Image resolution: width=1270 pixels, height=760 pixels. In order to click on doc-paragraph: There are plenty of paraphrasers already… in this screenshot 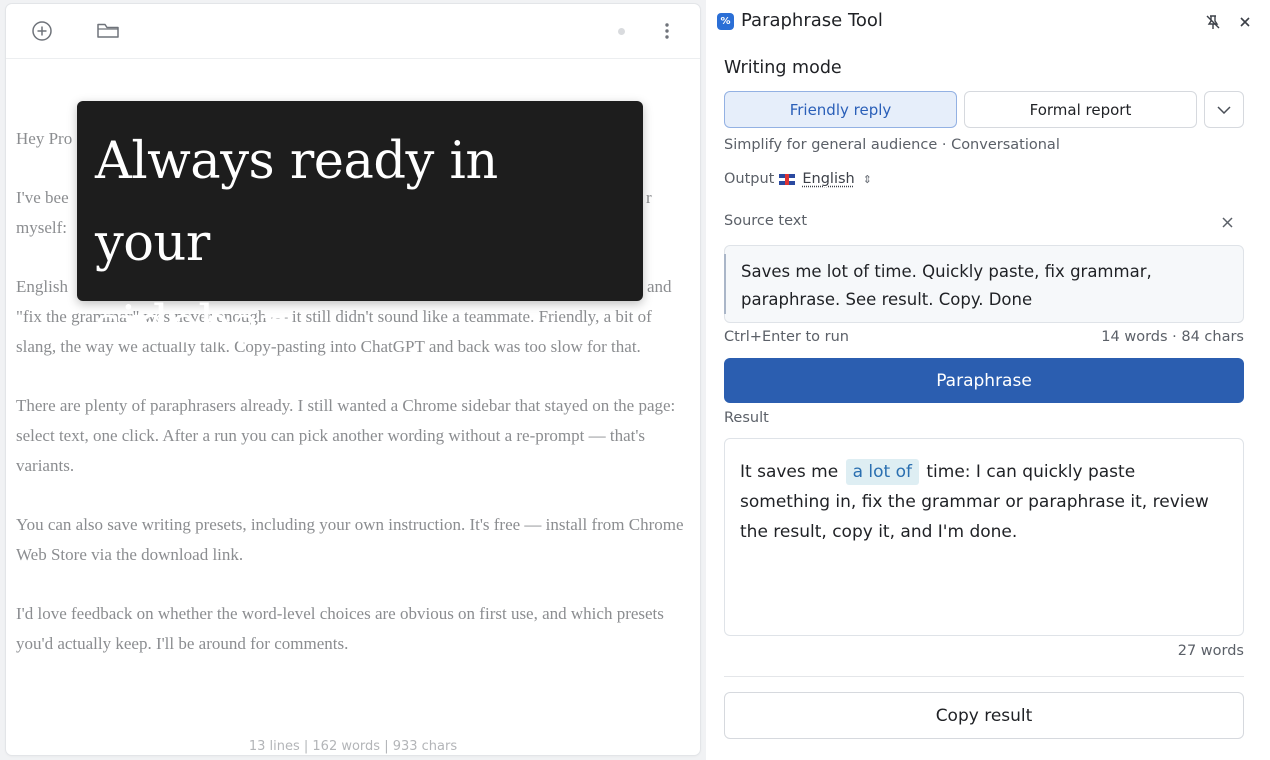, I will do `click(346, 435)`.